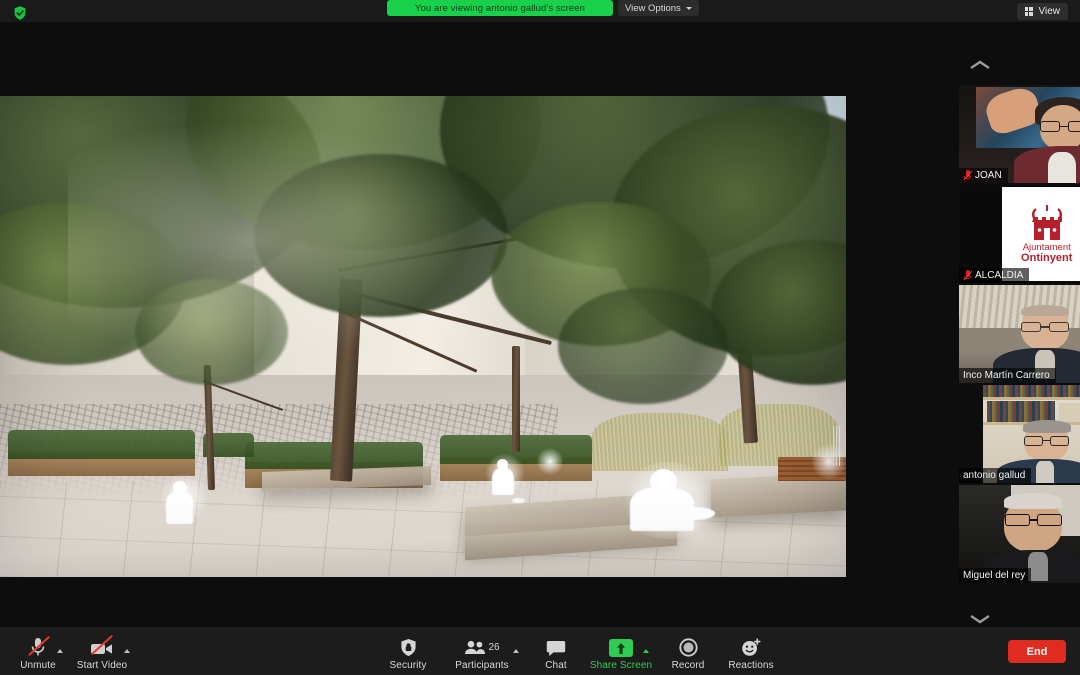  I want to click on participant-name-badge: Miguel del rey, so click(995, 575).